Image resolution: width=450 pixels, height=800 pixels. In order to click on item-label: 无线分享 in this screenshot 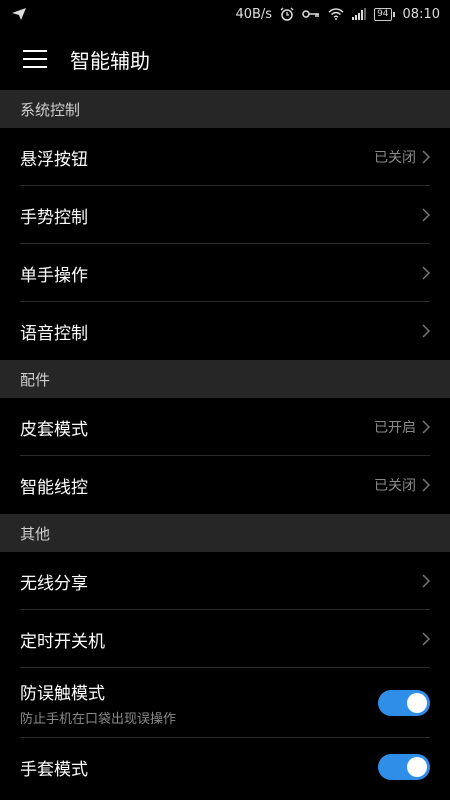, I will do `click(54, 583)`.